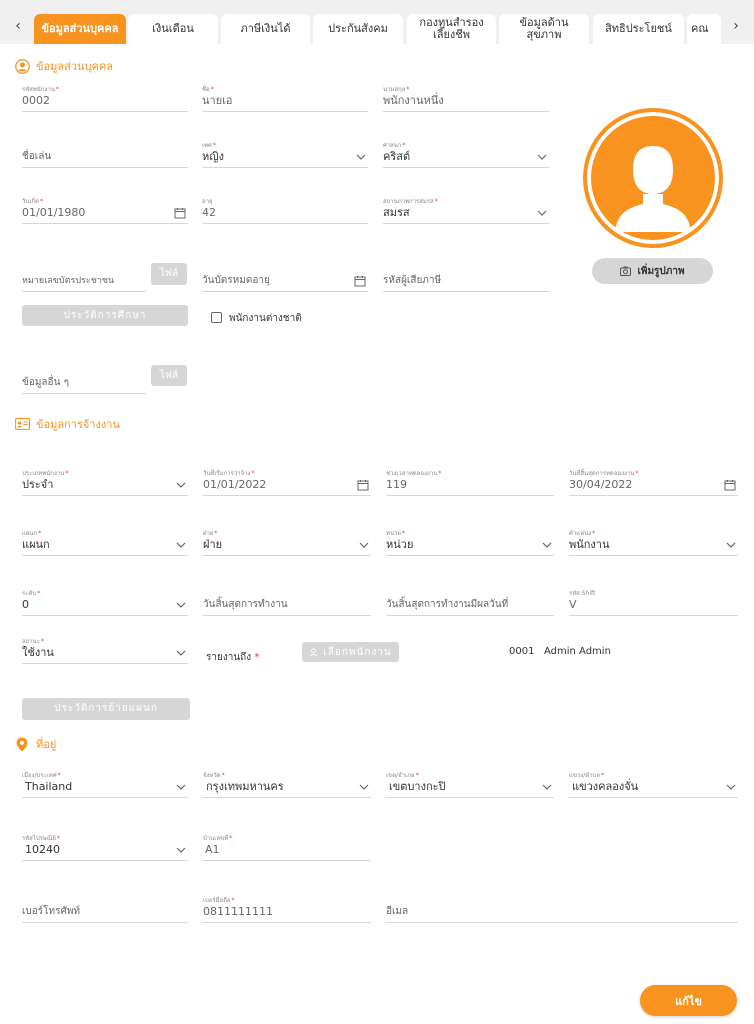 The height and width of the screenshot is (1024, 754). I want to click on map-pin-icon, so click(22, 744).